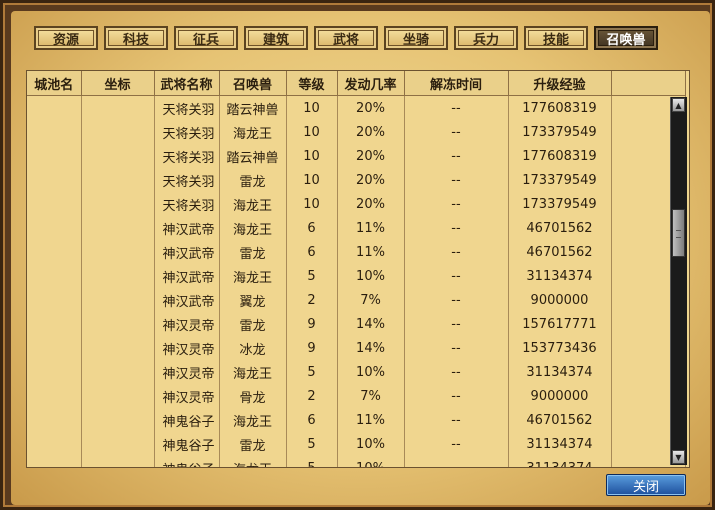 The width and height of the screenshot is (715, 510). What do you see at coordinates (646, 485) in the screenshot?
I see `close-button: 关闭` at bounding box center [646, 485].